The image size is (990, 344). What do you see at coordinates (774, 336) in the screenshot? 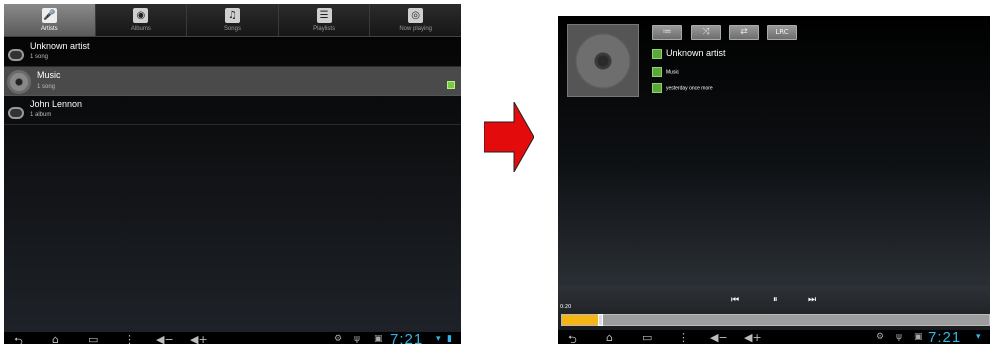
I see `system-navbar: ⮌ ⌂ ▭ ⋮ ◀− ◀+ ⚙ ψ ▣ 7:21 ▾` at bounding box center [774, 336].